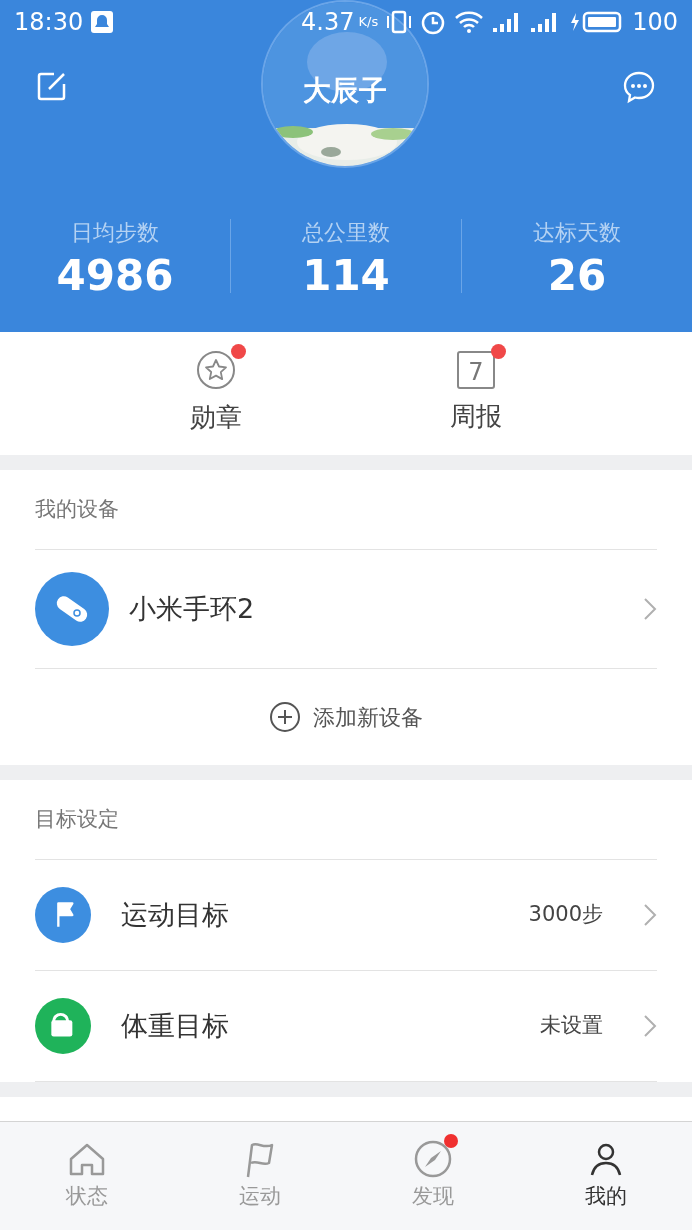 The image size is (692, 1230). Describe the element at coordinates (346, 275) in the screenshot. I see `stat-value: 114` at that location.